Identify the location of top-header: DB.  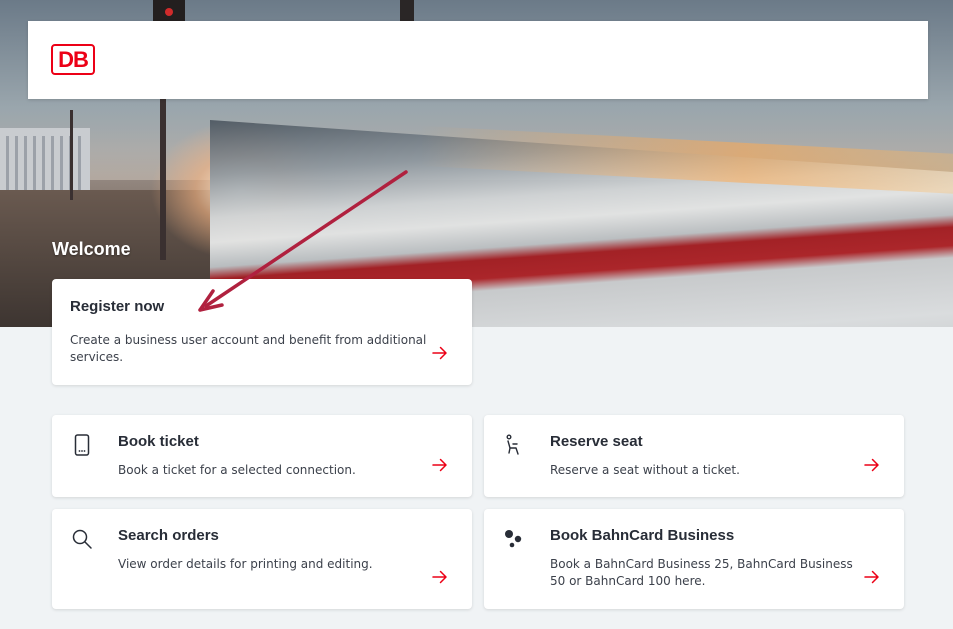
(478, 60).